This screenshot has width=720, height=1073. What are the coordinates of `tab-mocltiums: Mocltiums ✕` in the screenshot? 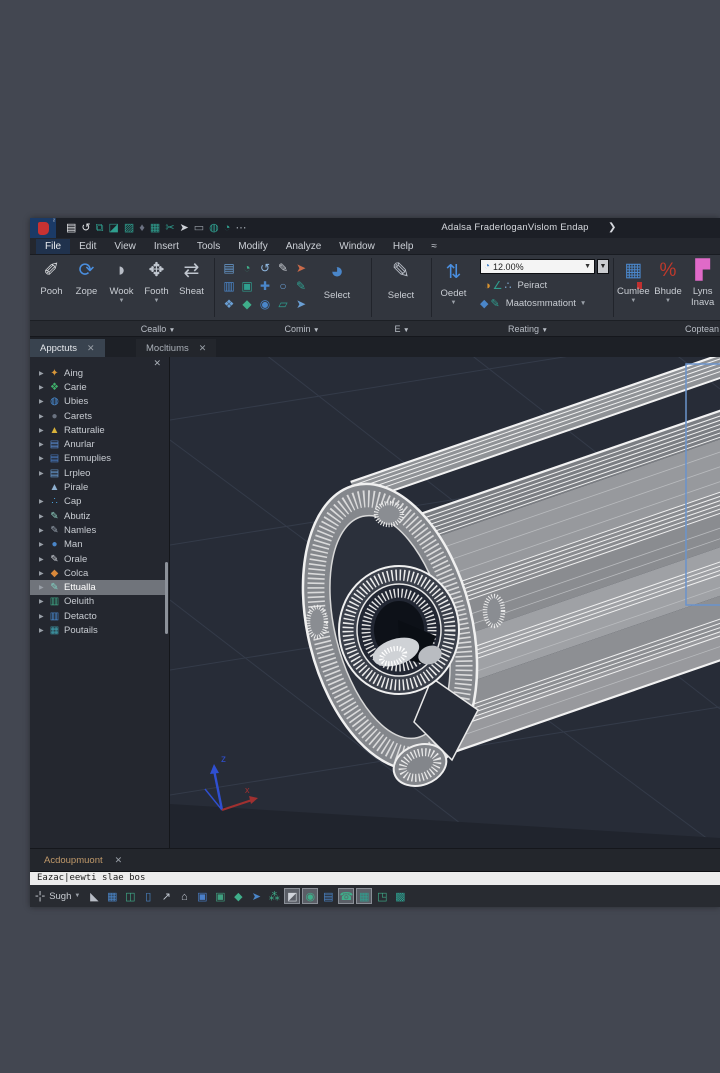 It's located at (176, 348).